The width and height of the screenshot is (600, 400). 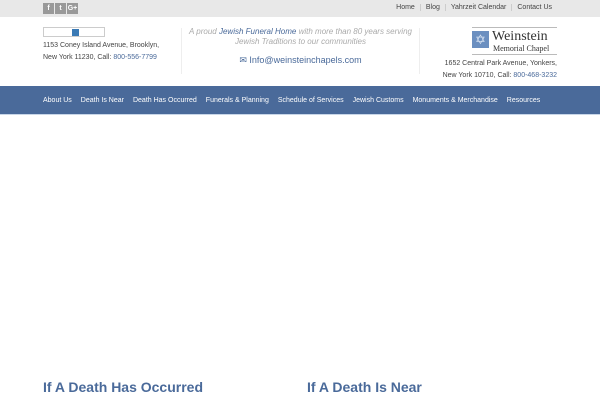 What do you see at coordinates (311, 100) in the screenshot?
I see `nav-schedule-of-services: Schedule of Services` at bounding box center [311, 100].